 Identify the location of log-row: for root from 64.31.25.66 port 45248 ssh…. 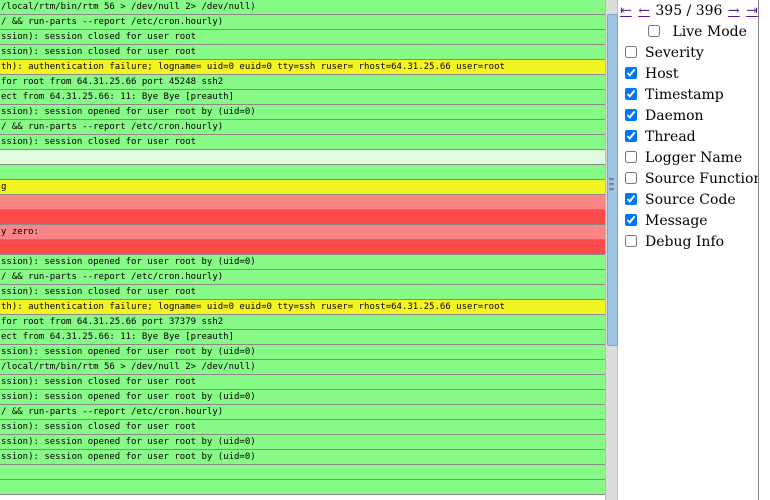
(302, 82).